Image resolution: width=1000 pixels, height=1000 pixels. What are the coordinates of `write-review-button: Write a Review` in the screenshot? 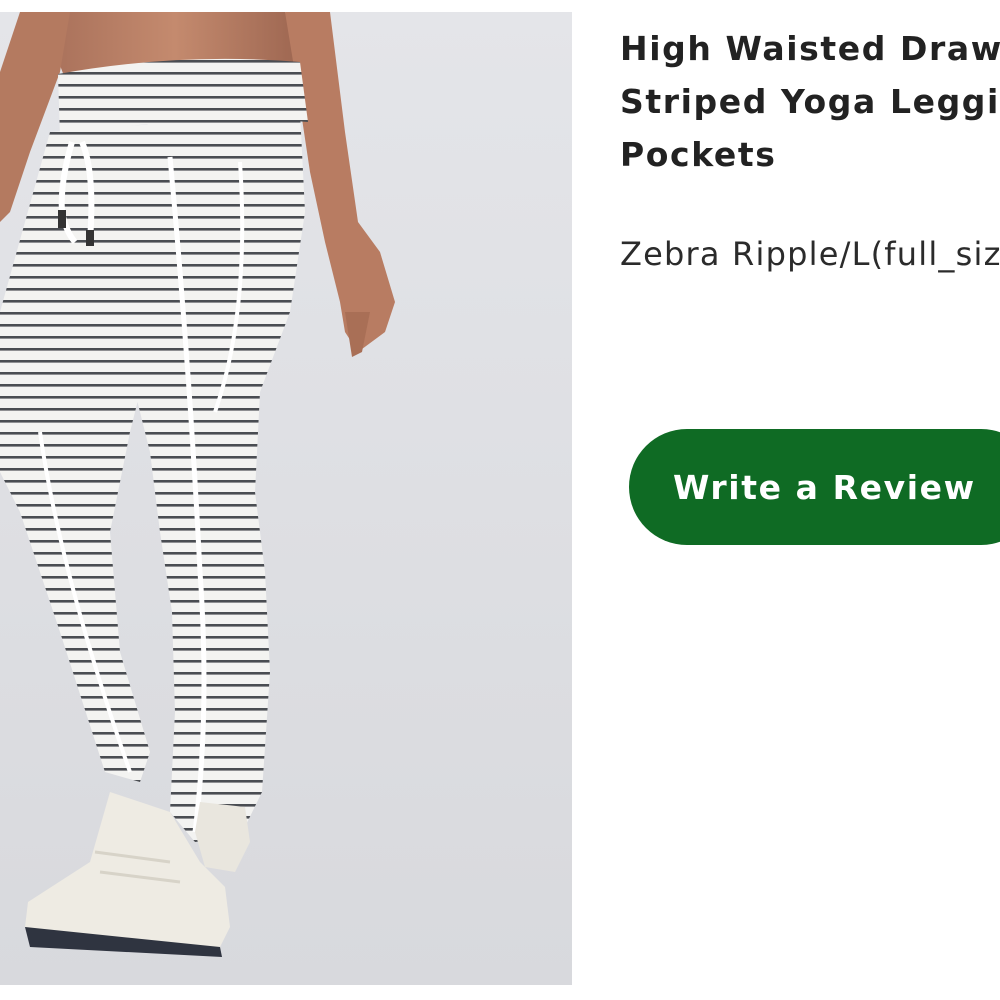 It's located at (814, 487).